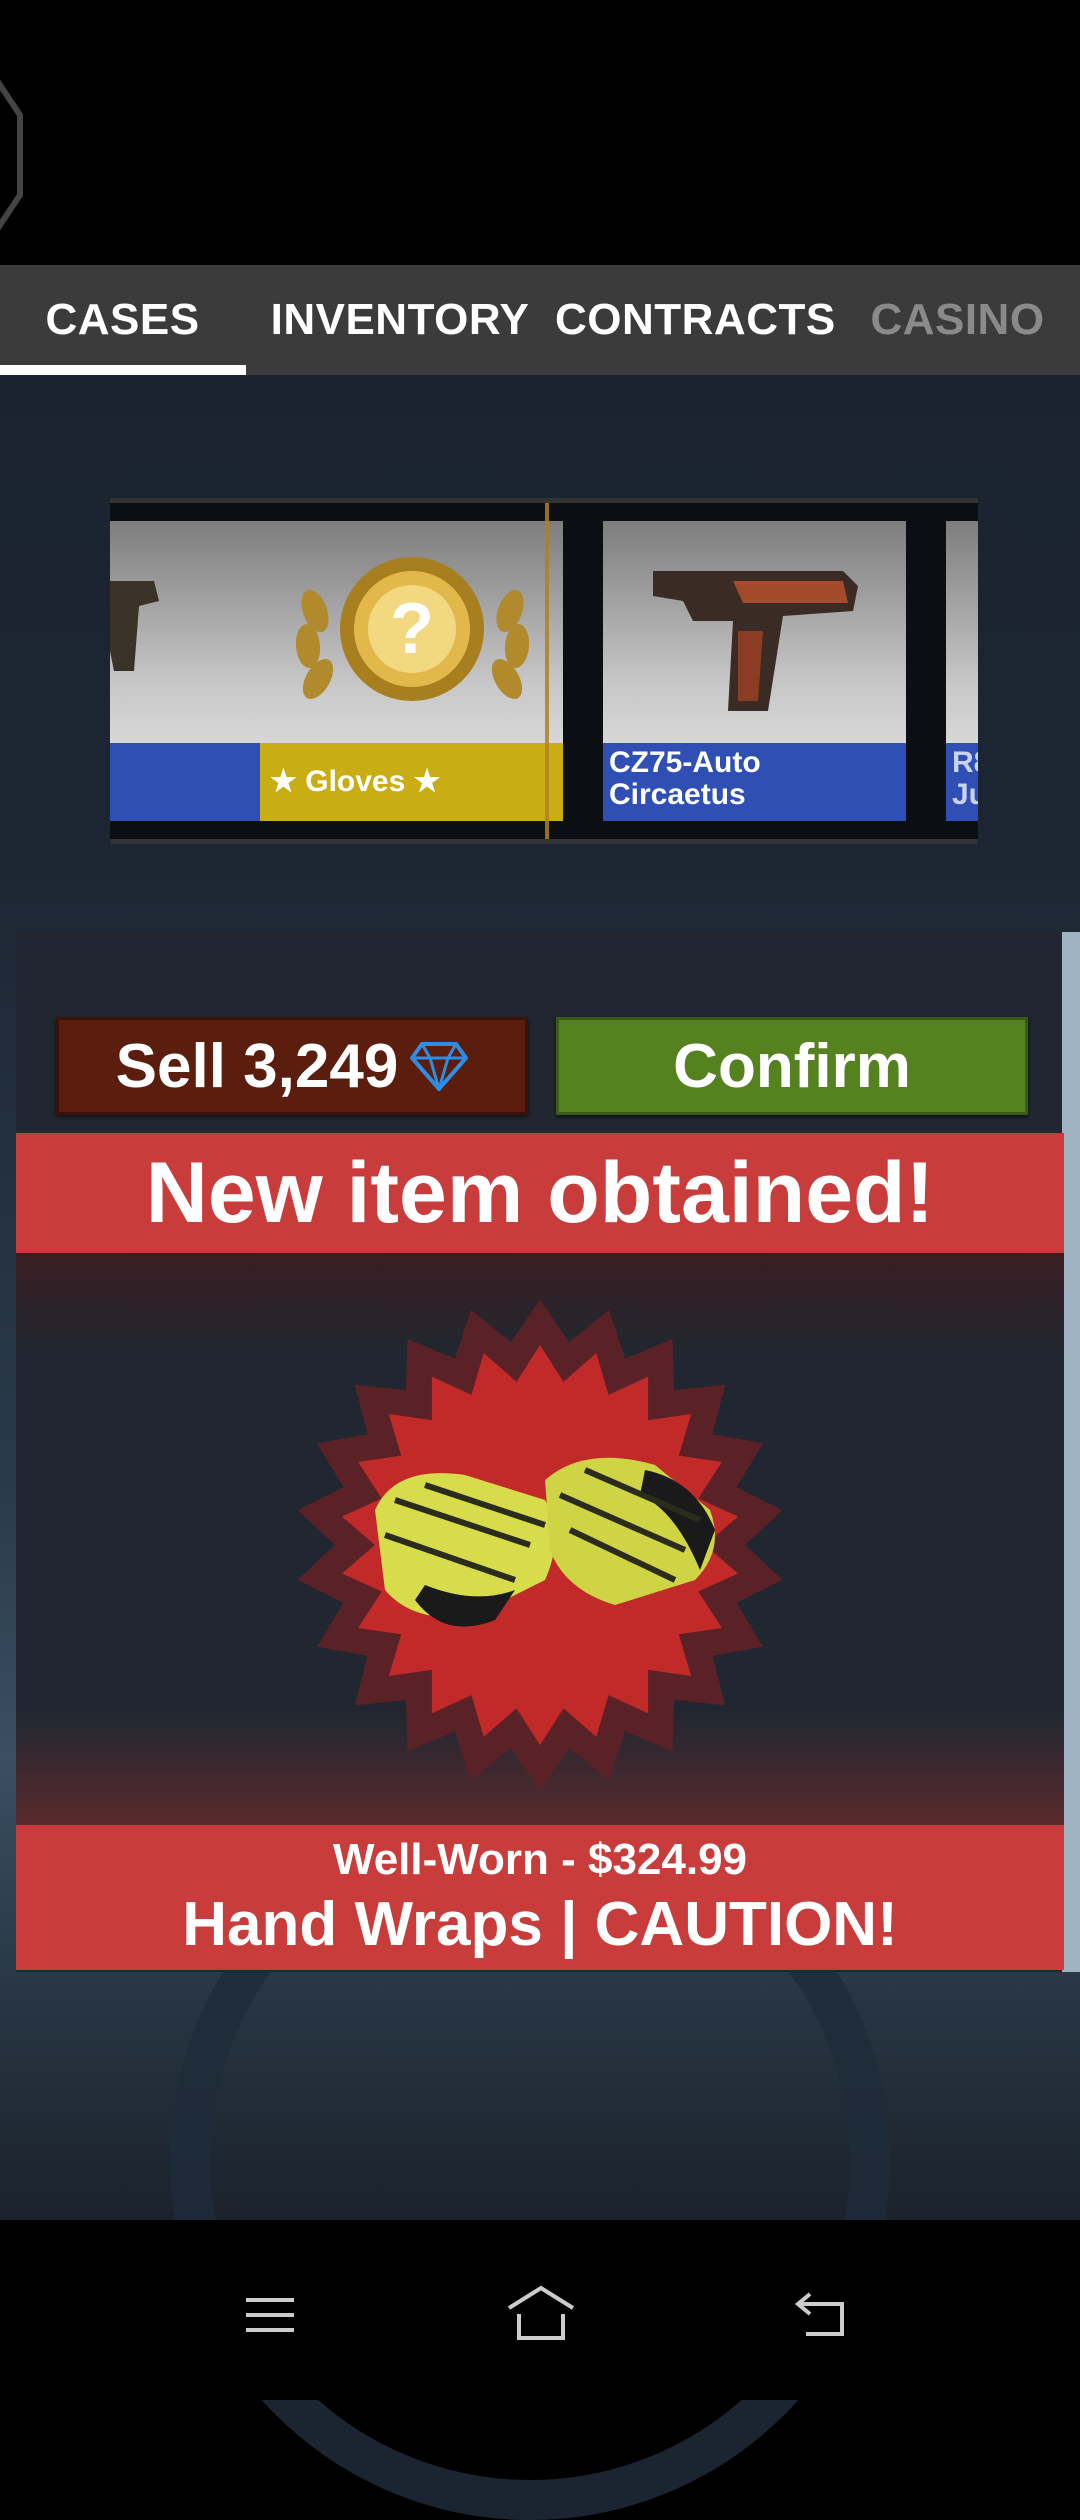  I want to click on tab-contracts: CONTRACTS, so click(695, 320).